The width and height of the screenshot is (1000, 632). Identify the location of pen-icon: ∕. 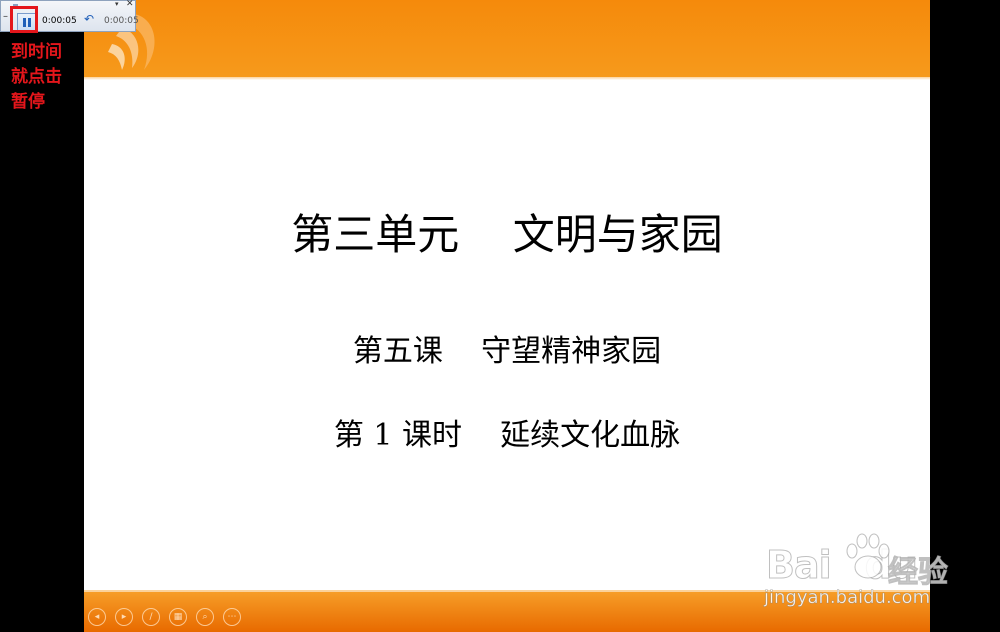
(151, 617).